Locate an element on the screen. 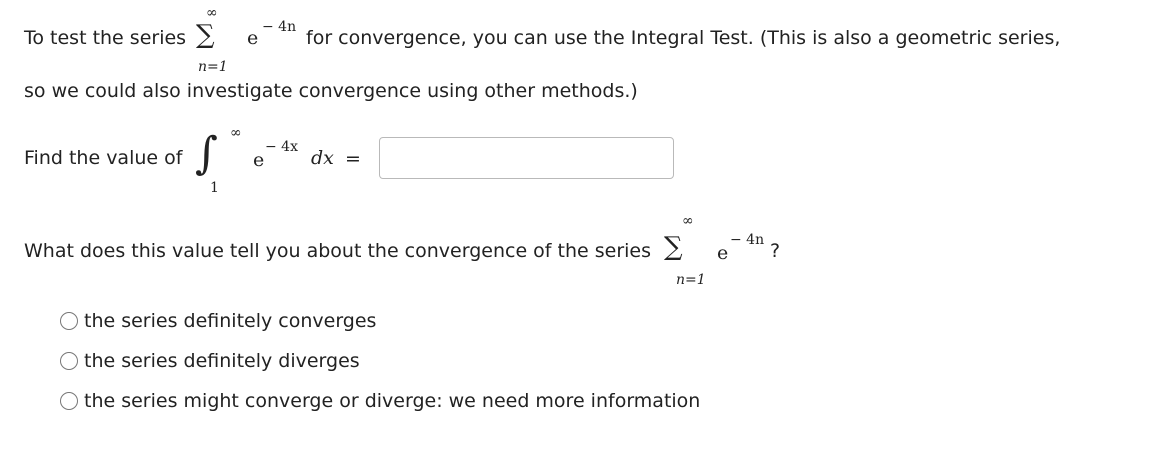  option-converges: the series definitely converges is located at coordinates (218, 321).